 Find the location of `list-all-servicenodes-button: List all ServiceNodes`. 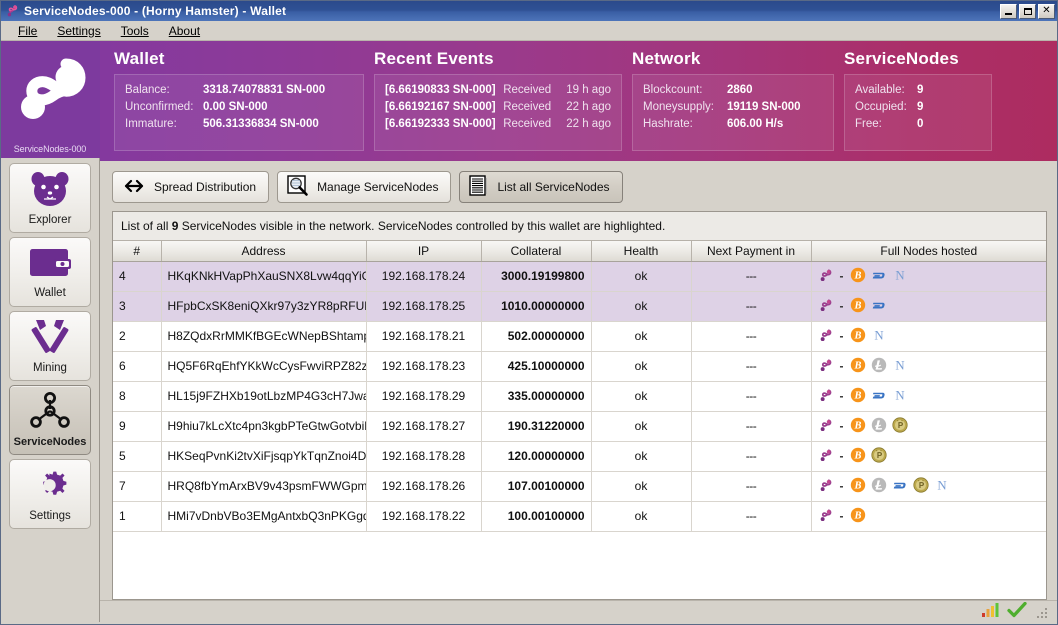

list-all-servicenodes-button: List all ServiceNodes is located at coordinates (541, 187).